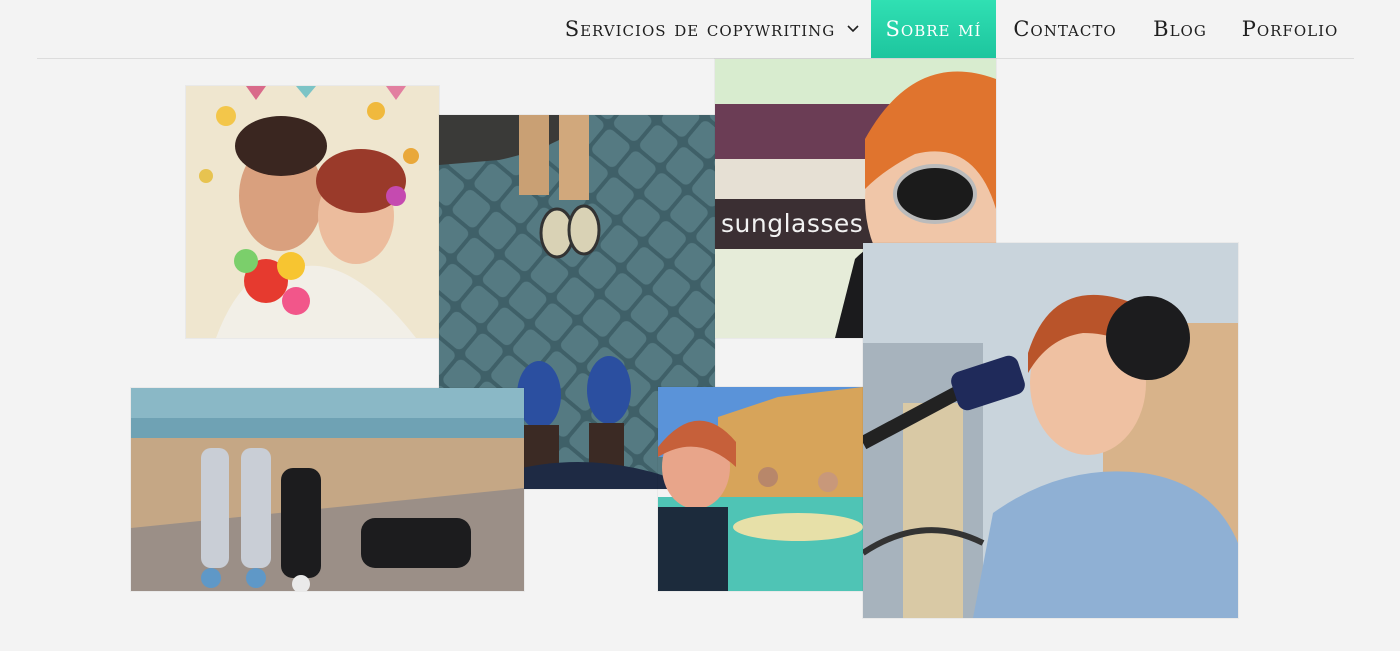 This screenshot has width=1400, height=651. I want to click on nav-item-contacto: Contacto, so click(1065, 29).